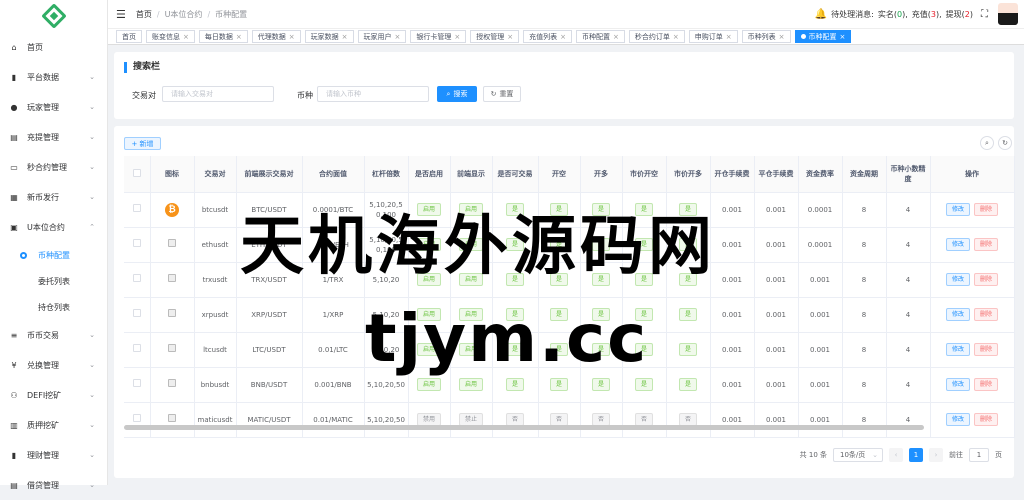  Describe the element at coordinates (713, 36) in the screenshot. I see `tab-tag: 申购订单 ×` at that location.